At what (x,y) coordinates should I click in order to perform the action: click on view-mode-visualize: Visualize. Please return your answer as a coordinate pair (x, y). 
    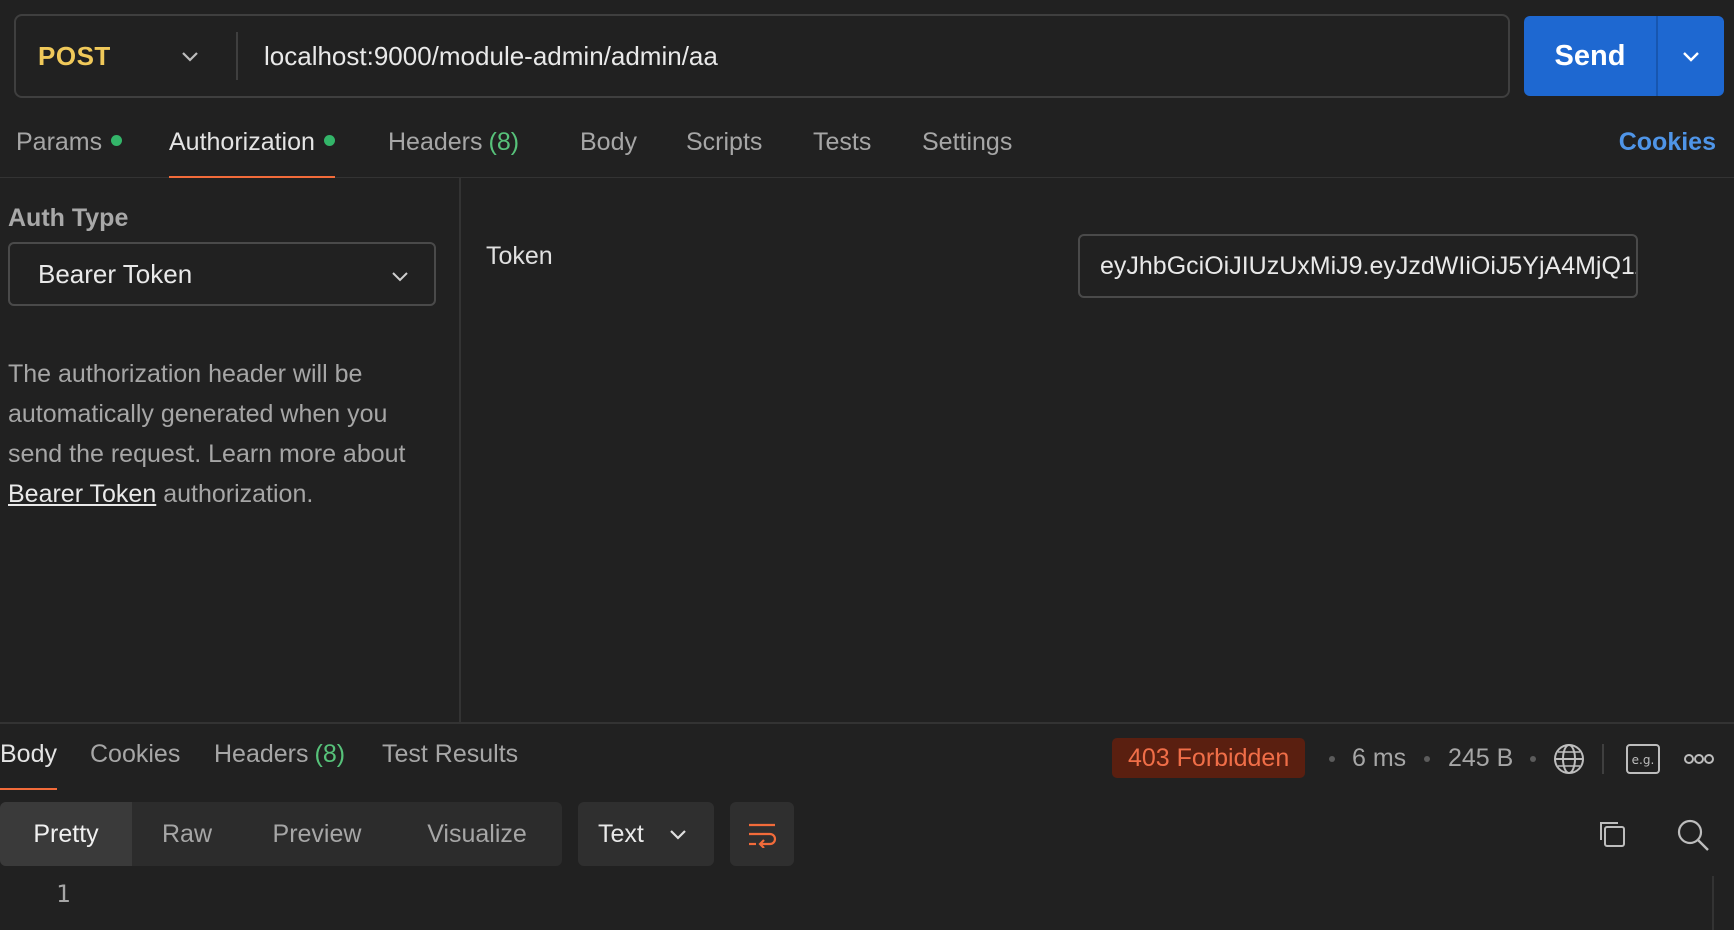
    Looking at the image, I should click on (477, 834).